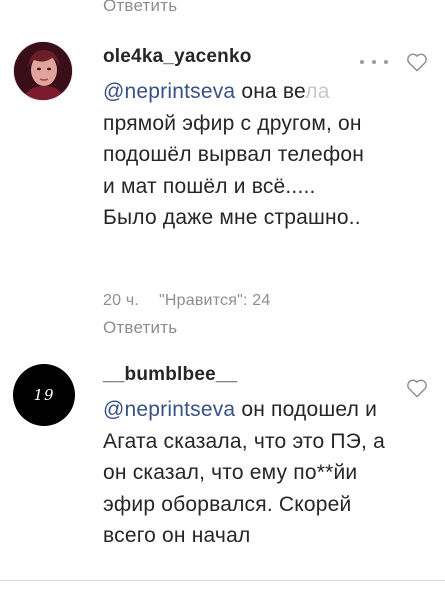 The width and height of the screenshot is (445, 601). I want to click on avatar-photo, so click(43, 71).